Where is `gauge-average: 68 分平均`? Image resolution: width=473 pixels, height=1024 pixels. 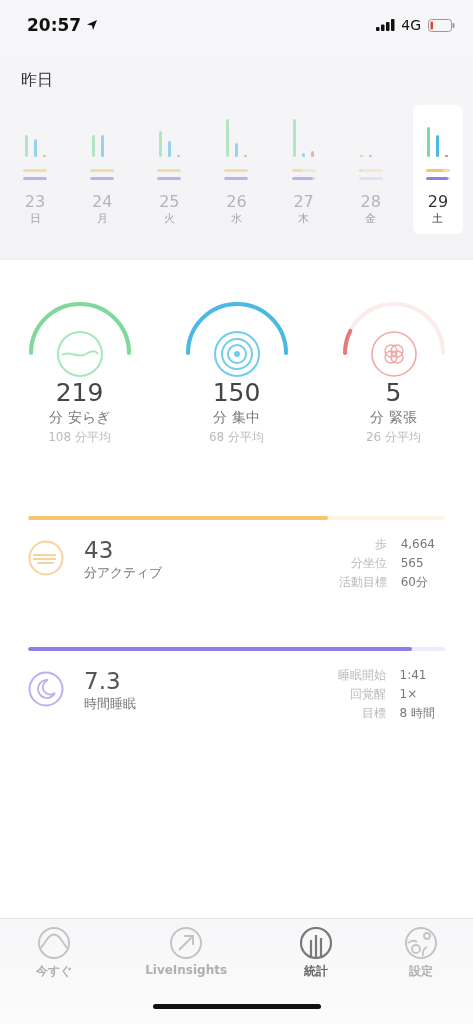
gauge-average: 68 分平均 is located at coordinates (236, 437).